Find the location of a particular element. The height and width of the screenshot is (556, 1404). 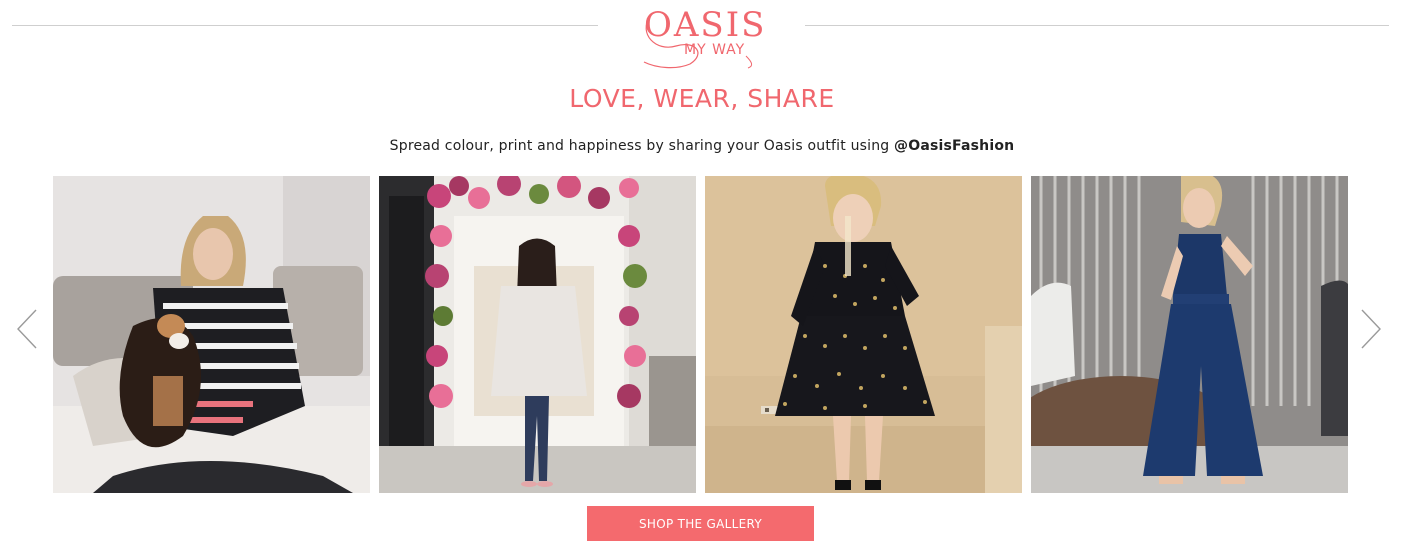

logo-tagline: MY WAY is located at coordinates (715, 50).